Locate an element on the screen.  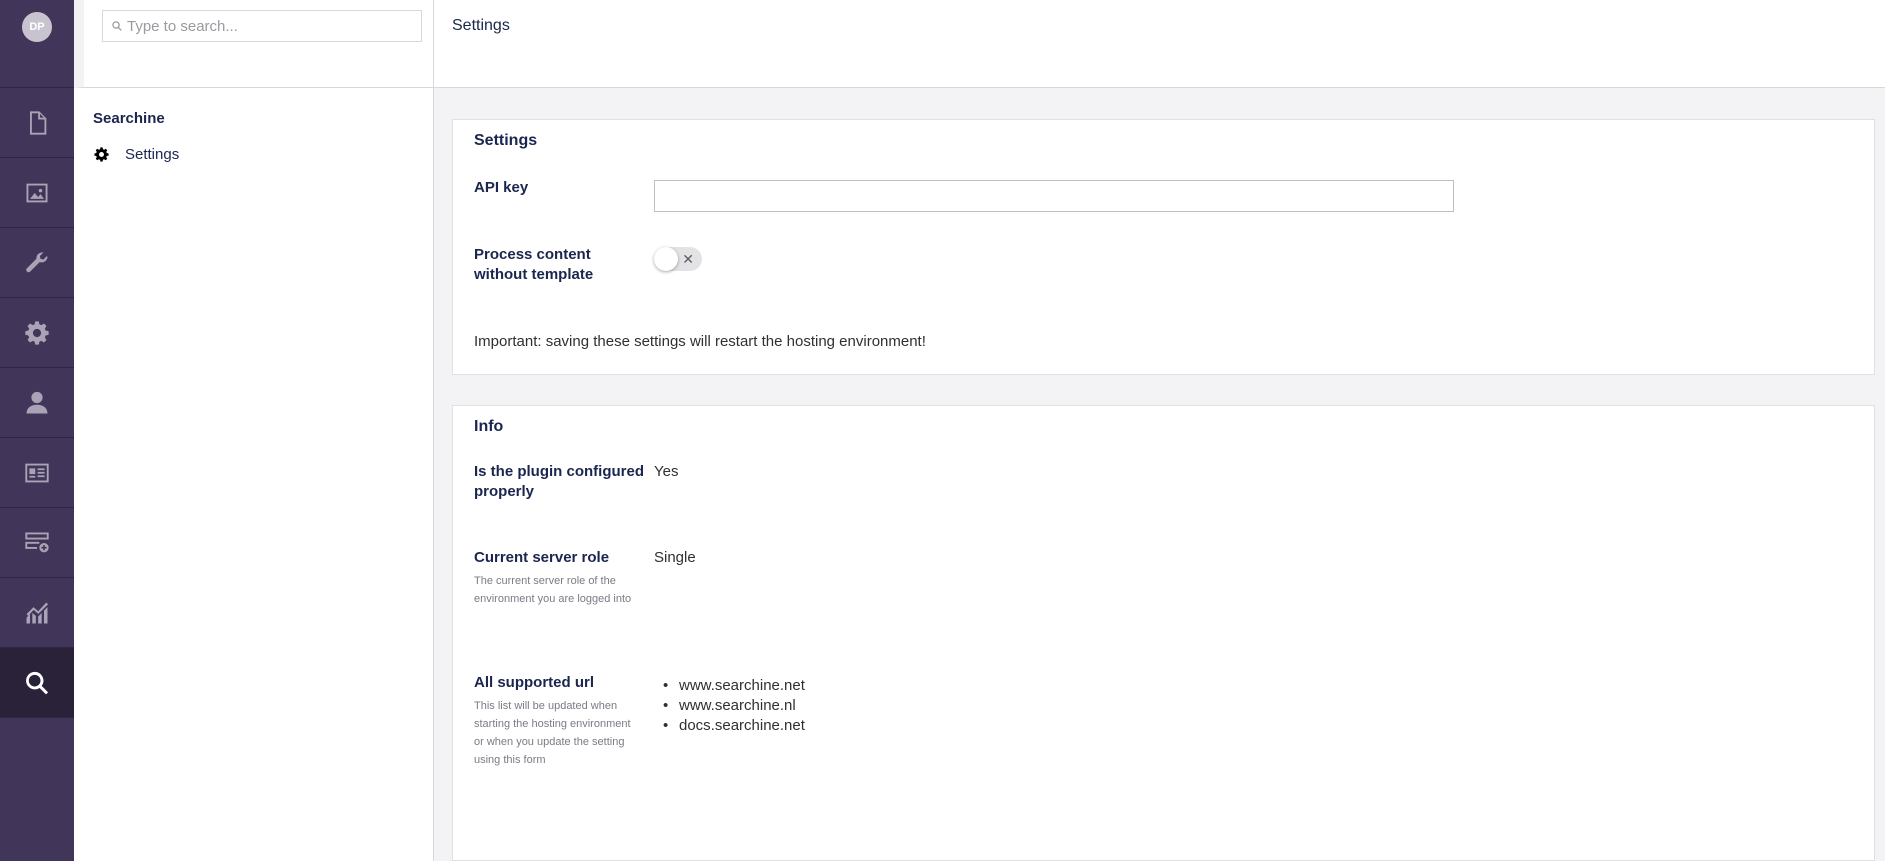
tree-search is located at coordinates (262, 26).